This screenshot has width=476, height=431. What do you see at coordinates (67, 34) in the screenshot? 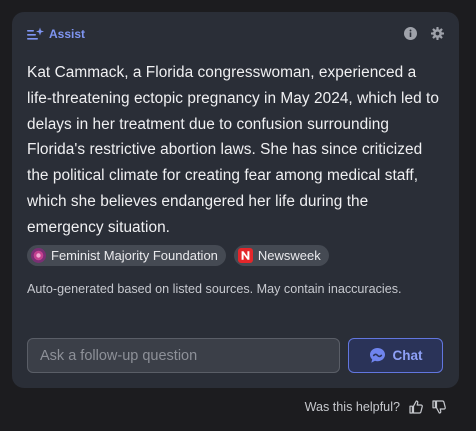
I see `assist-title: Assist` at bounding box center [67, 34].